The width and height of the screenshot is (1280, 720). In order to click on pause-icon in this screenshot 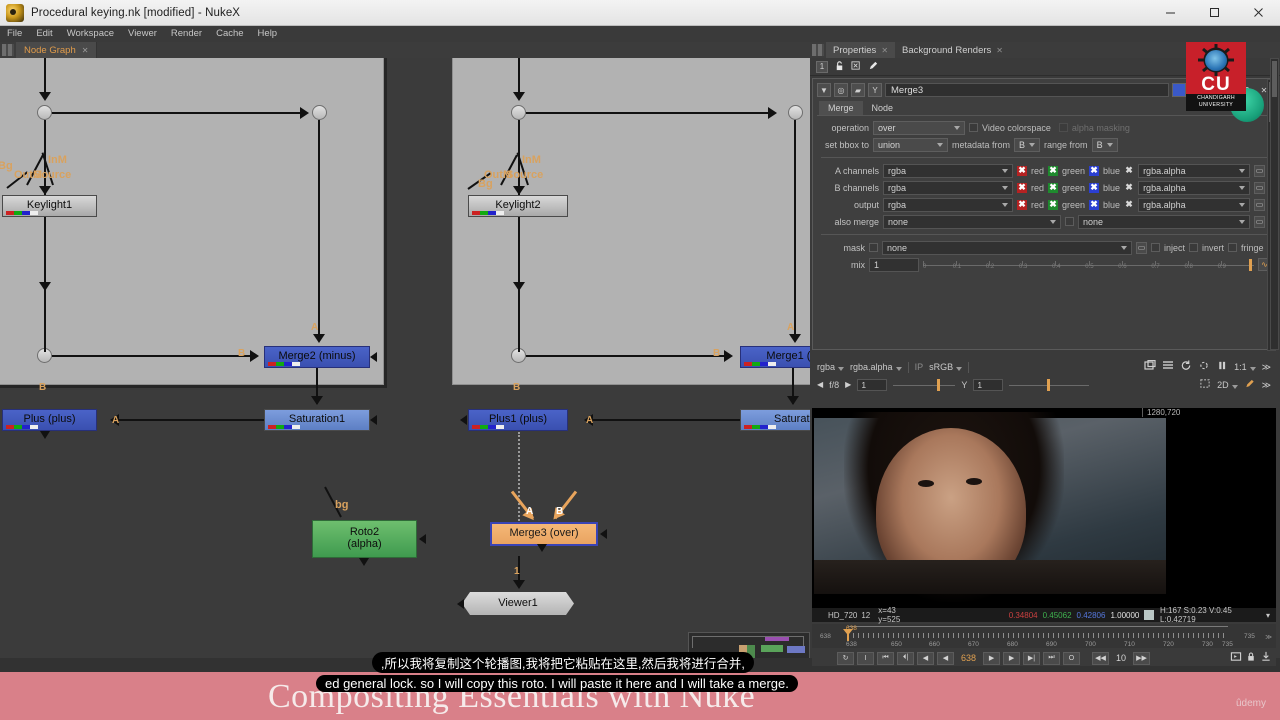, I will do `click(1222, 367)`.